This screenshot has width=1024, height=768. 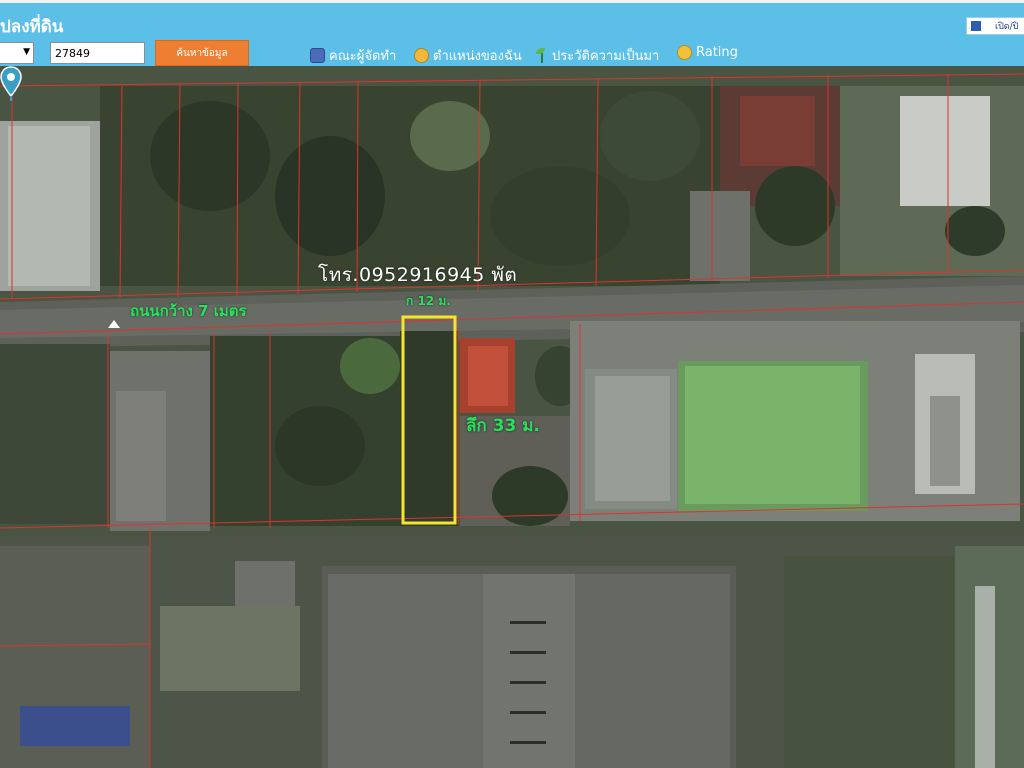 What do you see at coordinates (317, 55) in the screenshot?
I see `team-icon` at bounding box center [317, 55].